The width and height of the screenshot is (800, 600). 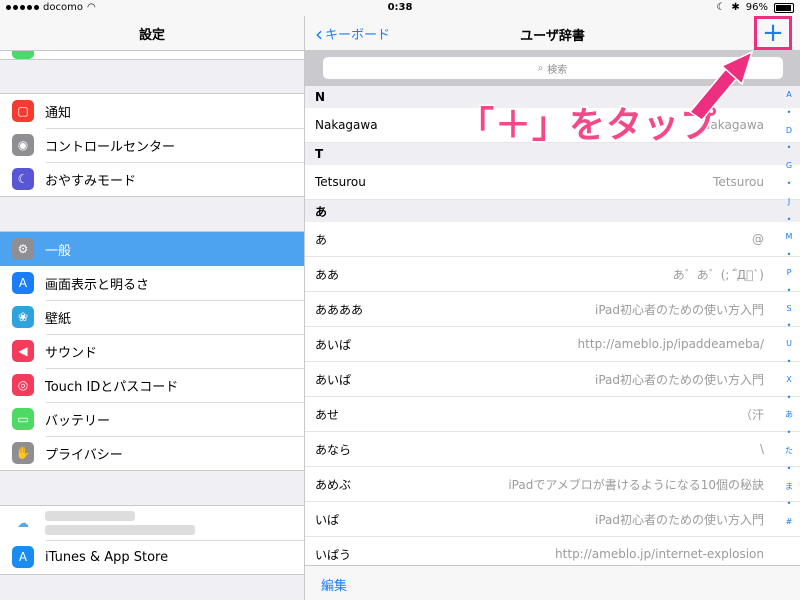 What do you see at coordinates (587, 126) in the screenshot?
I see `annotation-label: 「＋」をタップ` at bounding box center [587, 126].